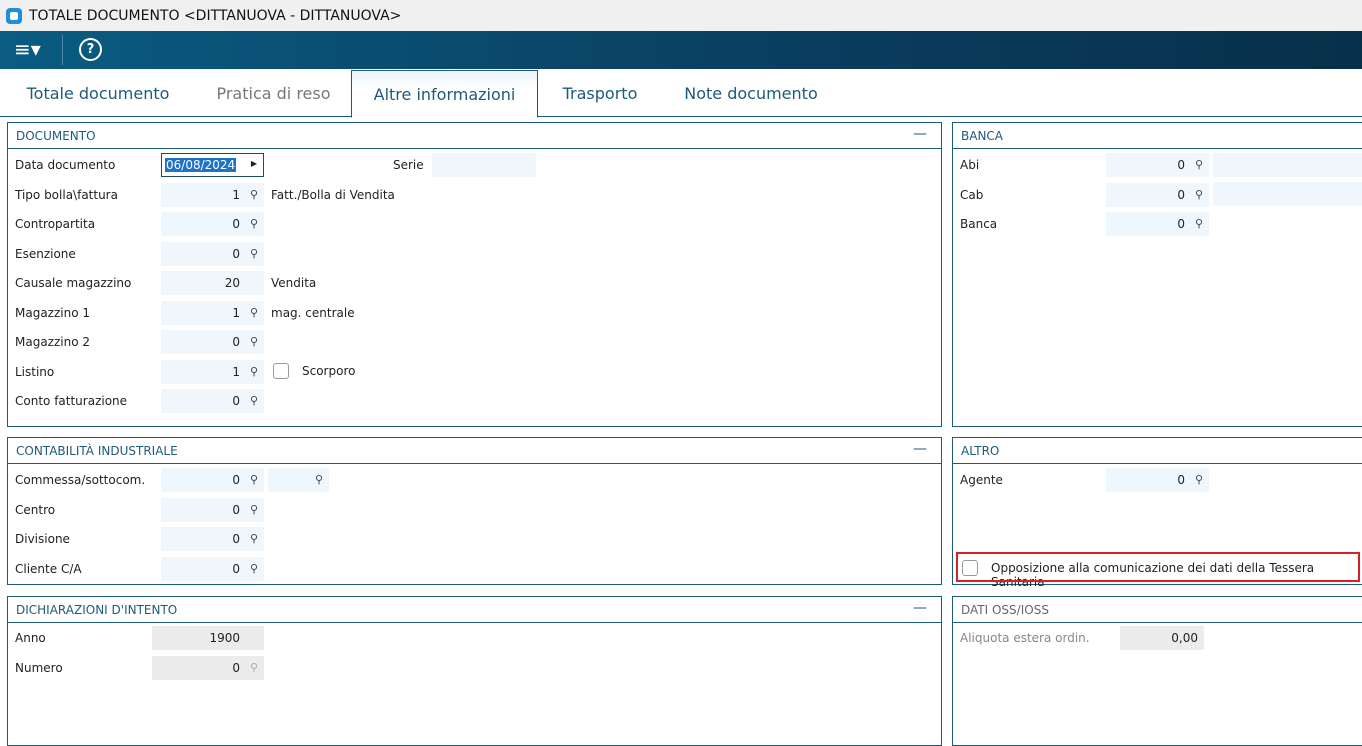  I want to click on panel-title: DOCUMENTO, so click(56, 136).